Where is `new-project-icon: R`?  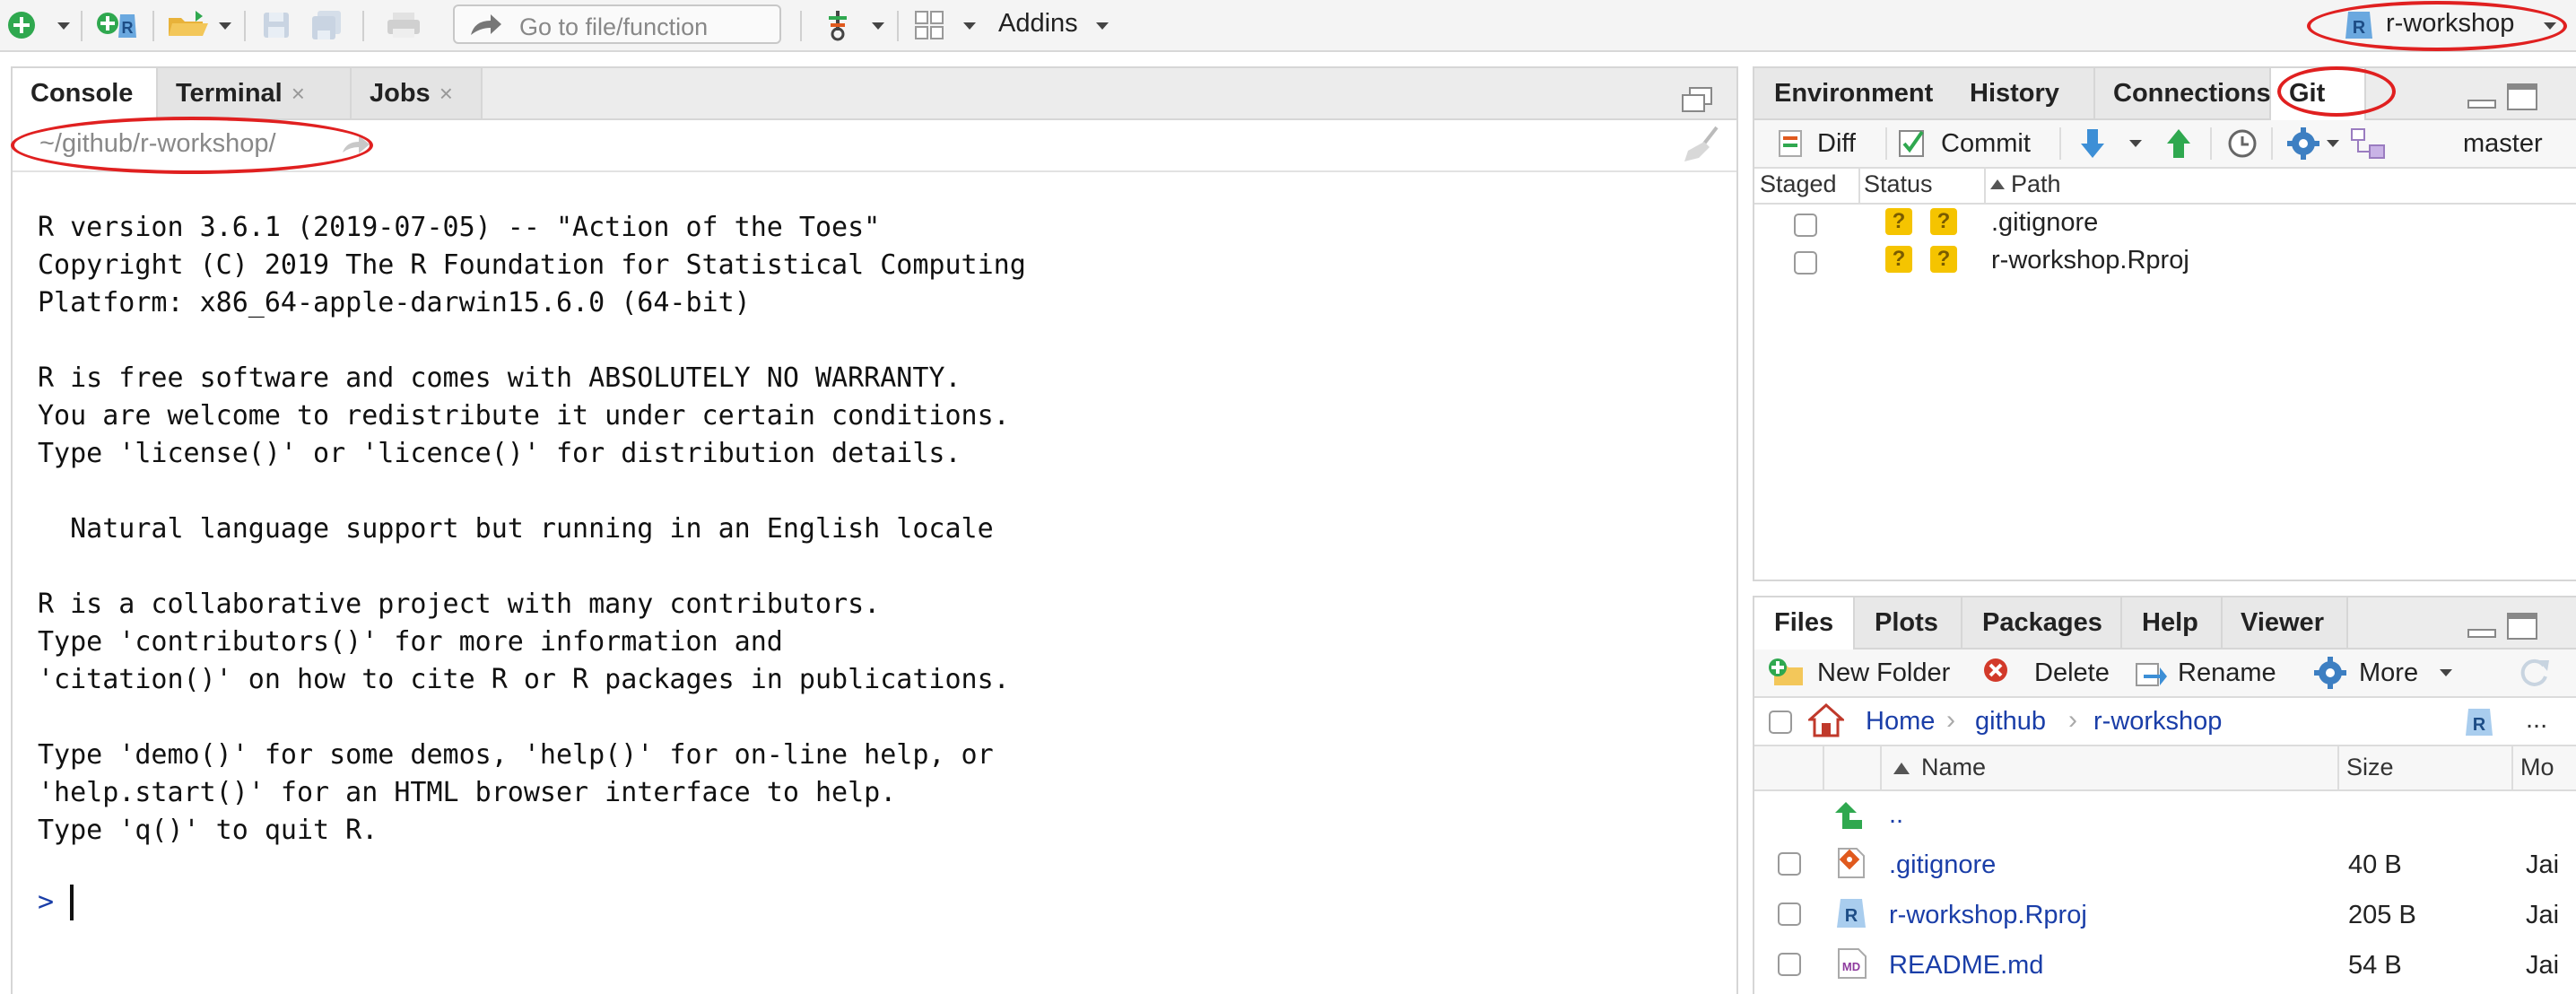 new-project-icon: R is located at coordinates (116, 25).